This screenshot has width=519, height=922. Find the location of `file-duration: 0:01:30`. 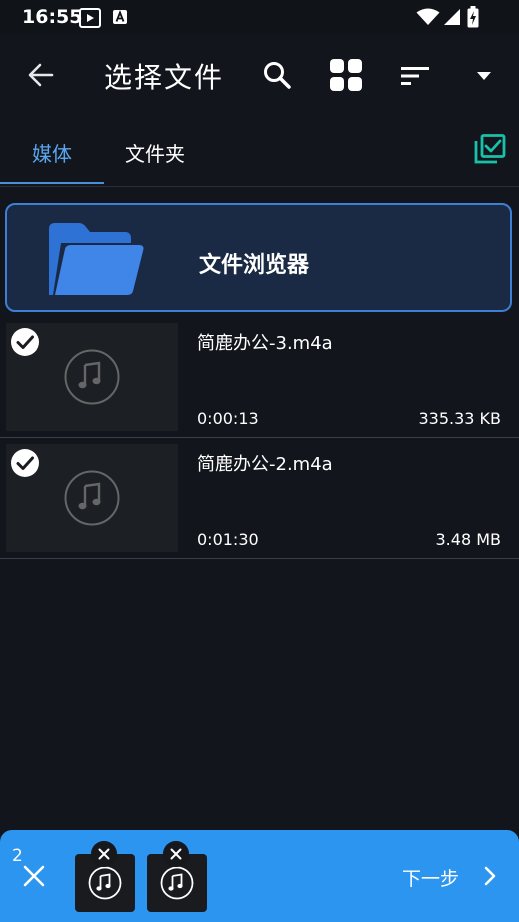

file-duration: 0:01:30 is located at coordinates (228, 539).